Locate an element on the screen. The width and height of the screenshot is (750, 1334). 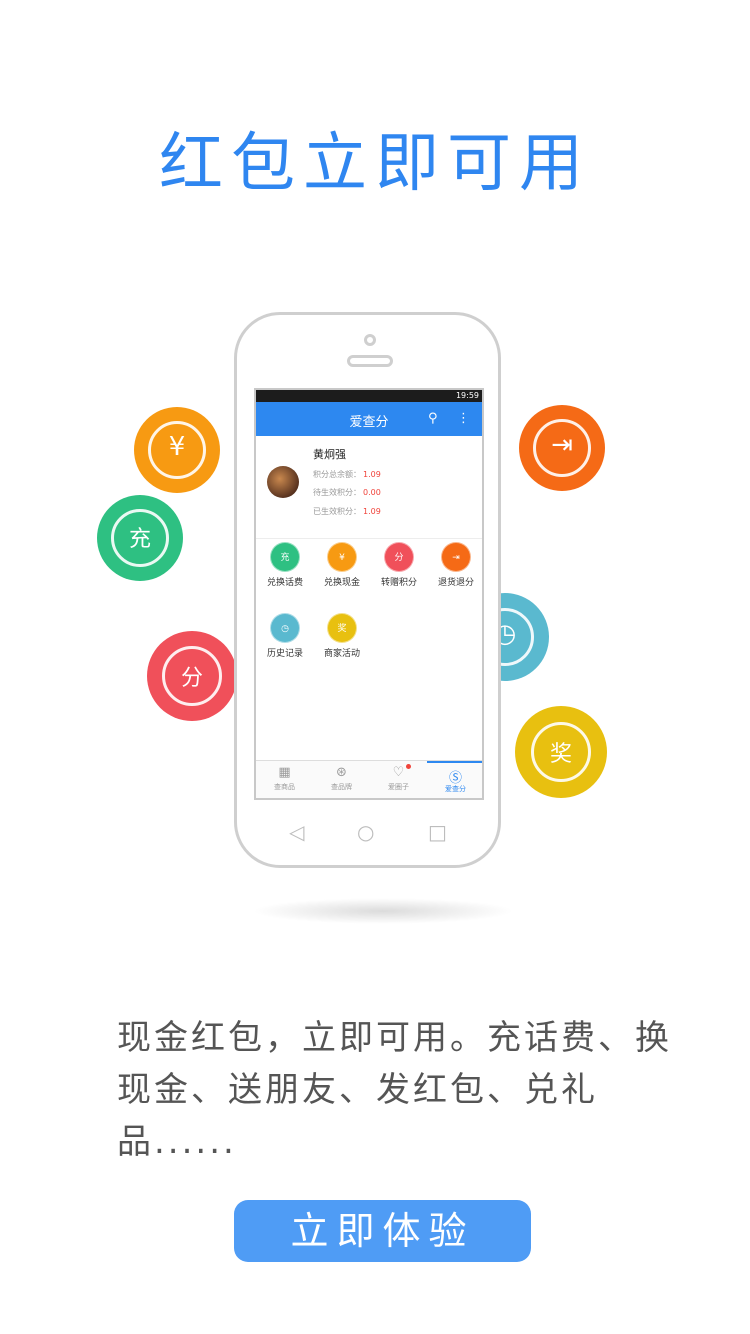
function-label: 退货退分 is located at coordinates (455, 583).